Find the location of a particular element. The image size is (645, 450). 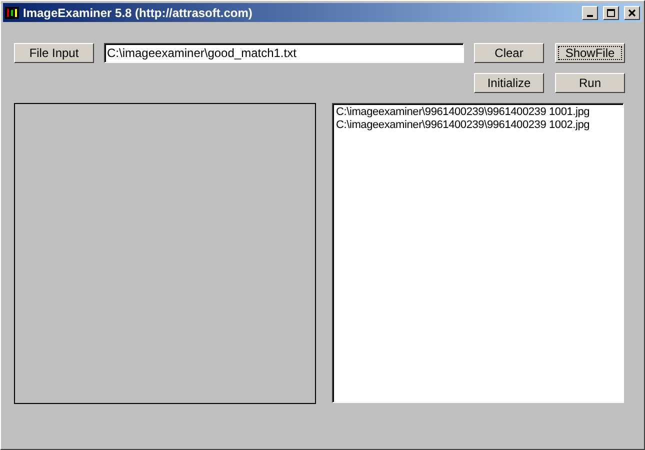

close-icon is located at coordinates (632, 12).